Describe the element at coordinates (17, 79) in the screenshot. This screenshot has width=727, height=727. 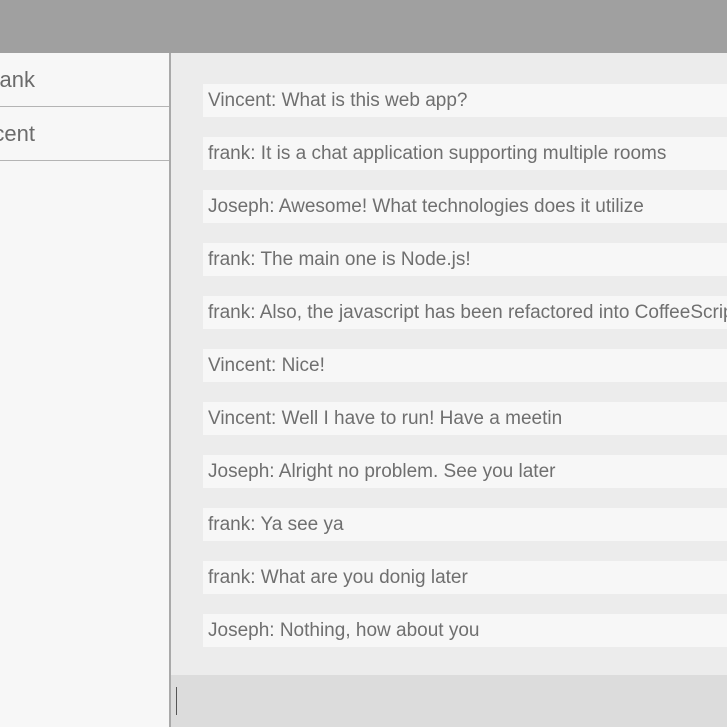
I see `user-name: frank` at that location.